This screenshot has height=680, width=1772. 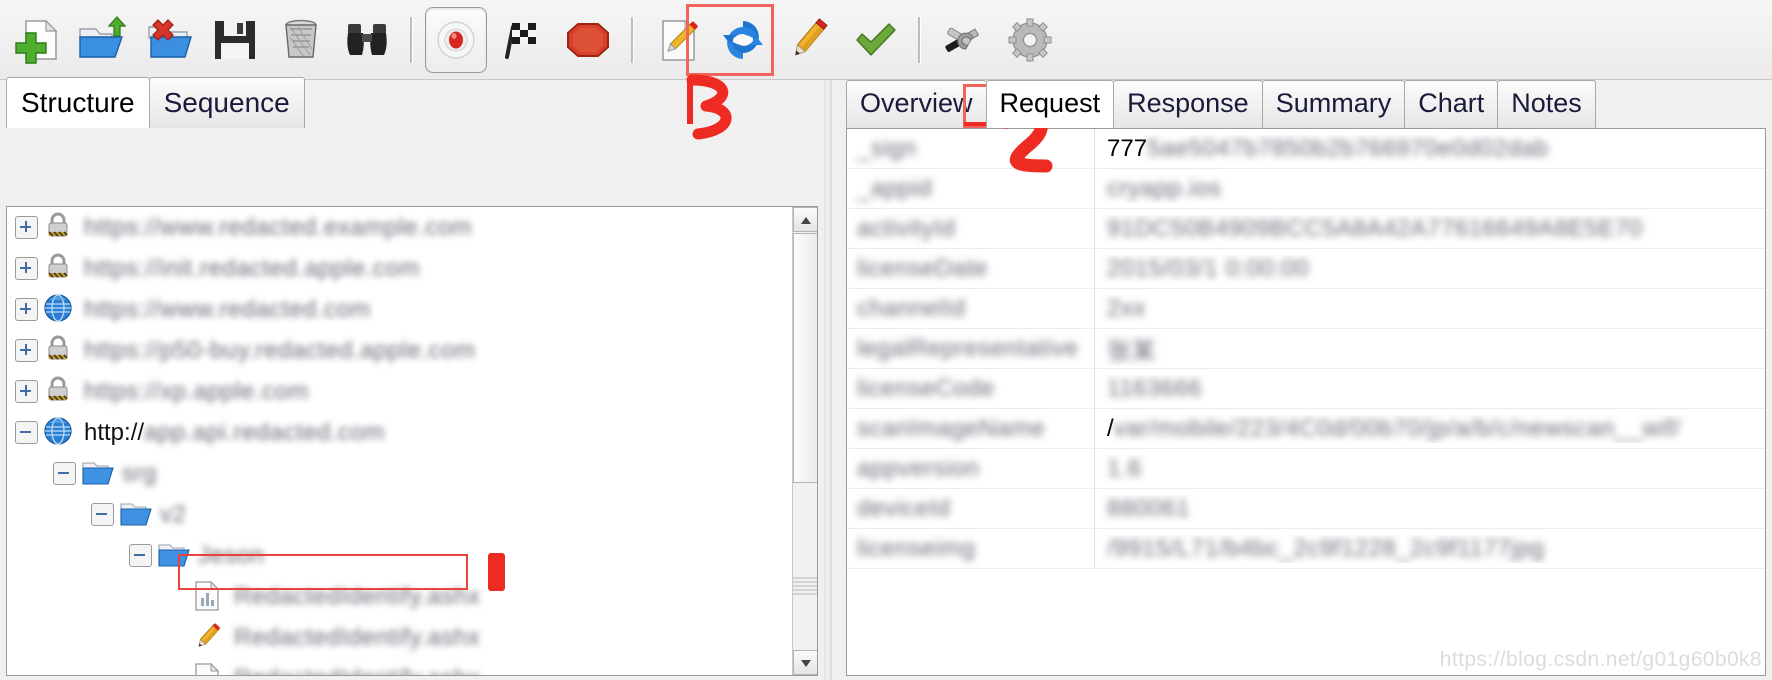 What do you see at coordinates (367, 40) in the screenshot?
I see `find-button` at bounding box center [367, 40].